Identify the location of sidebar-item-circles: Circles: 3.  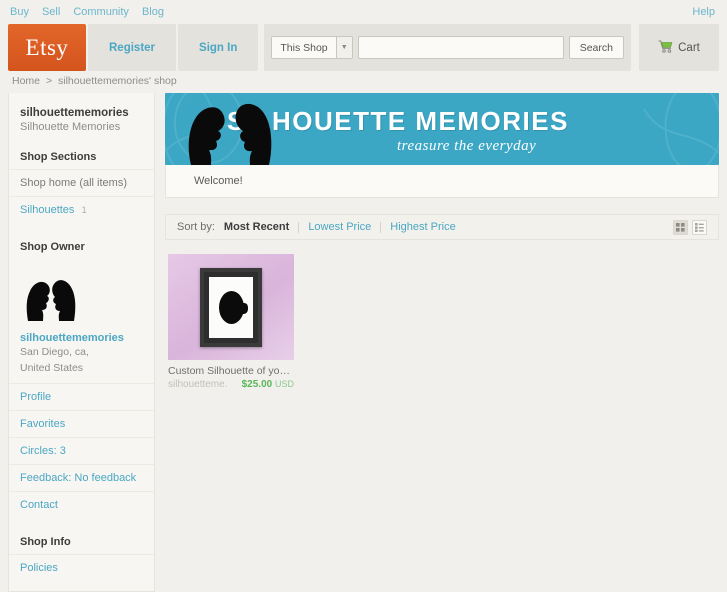
(81, 450).